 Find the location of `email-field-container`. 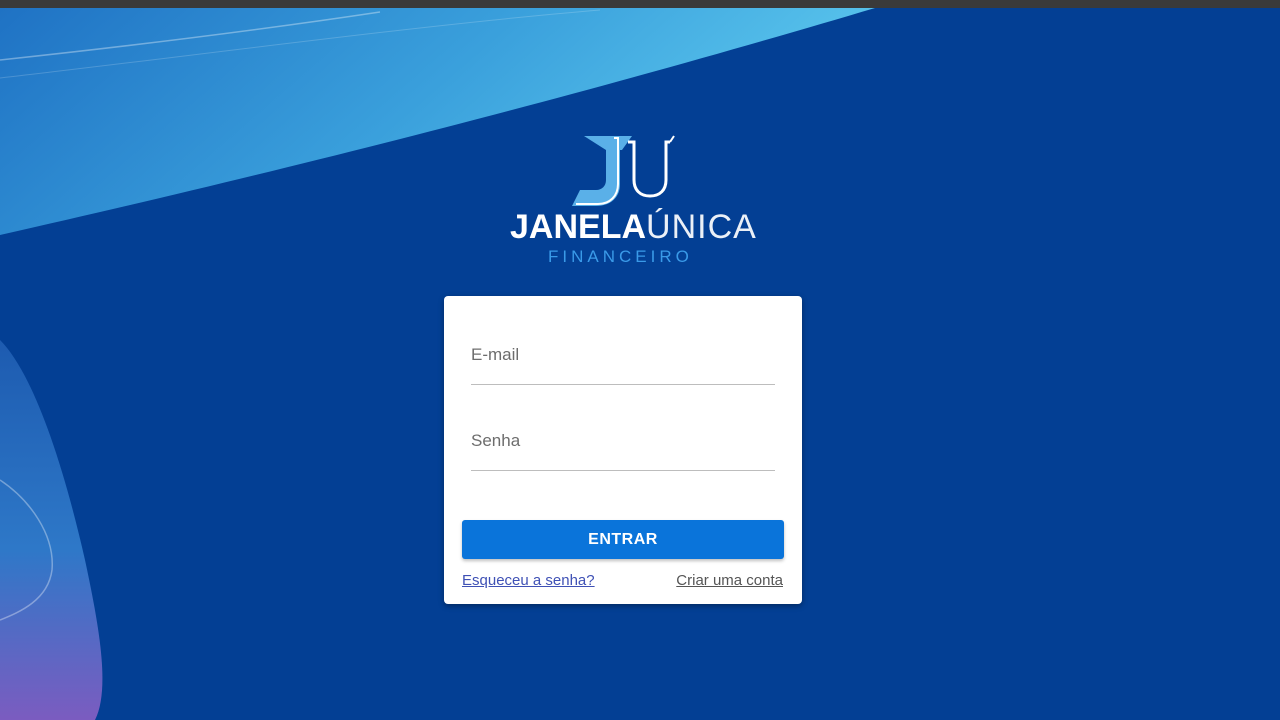

email-field-container is located at coordinates (623, 359).